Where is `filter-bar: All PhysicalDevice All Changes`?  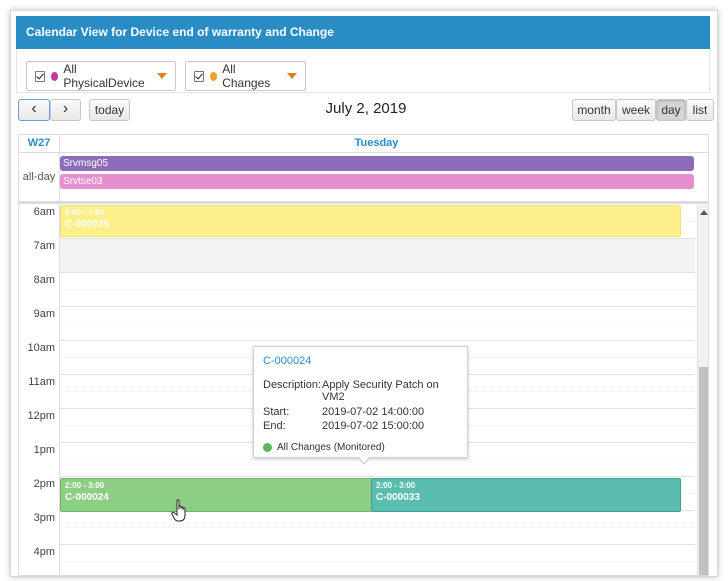
filter-bar: All PhysicalDevice All Changes is located at coordinates (363, 71).